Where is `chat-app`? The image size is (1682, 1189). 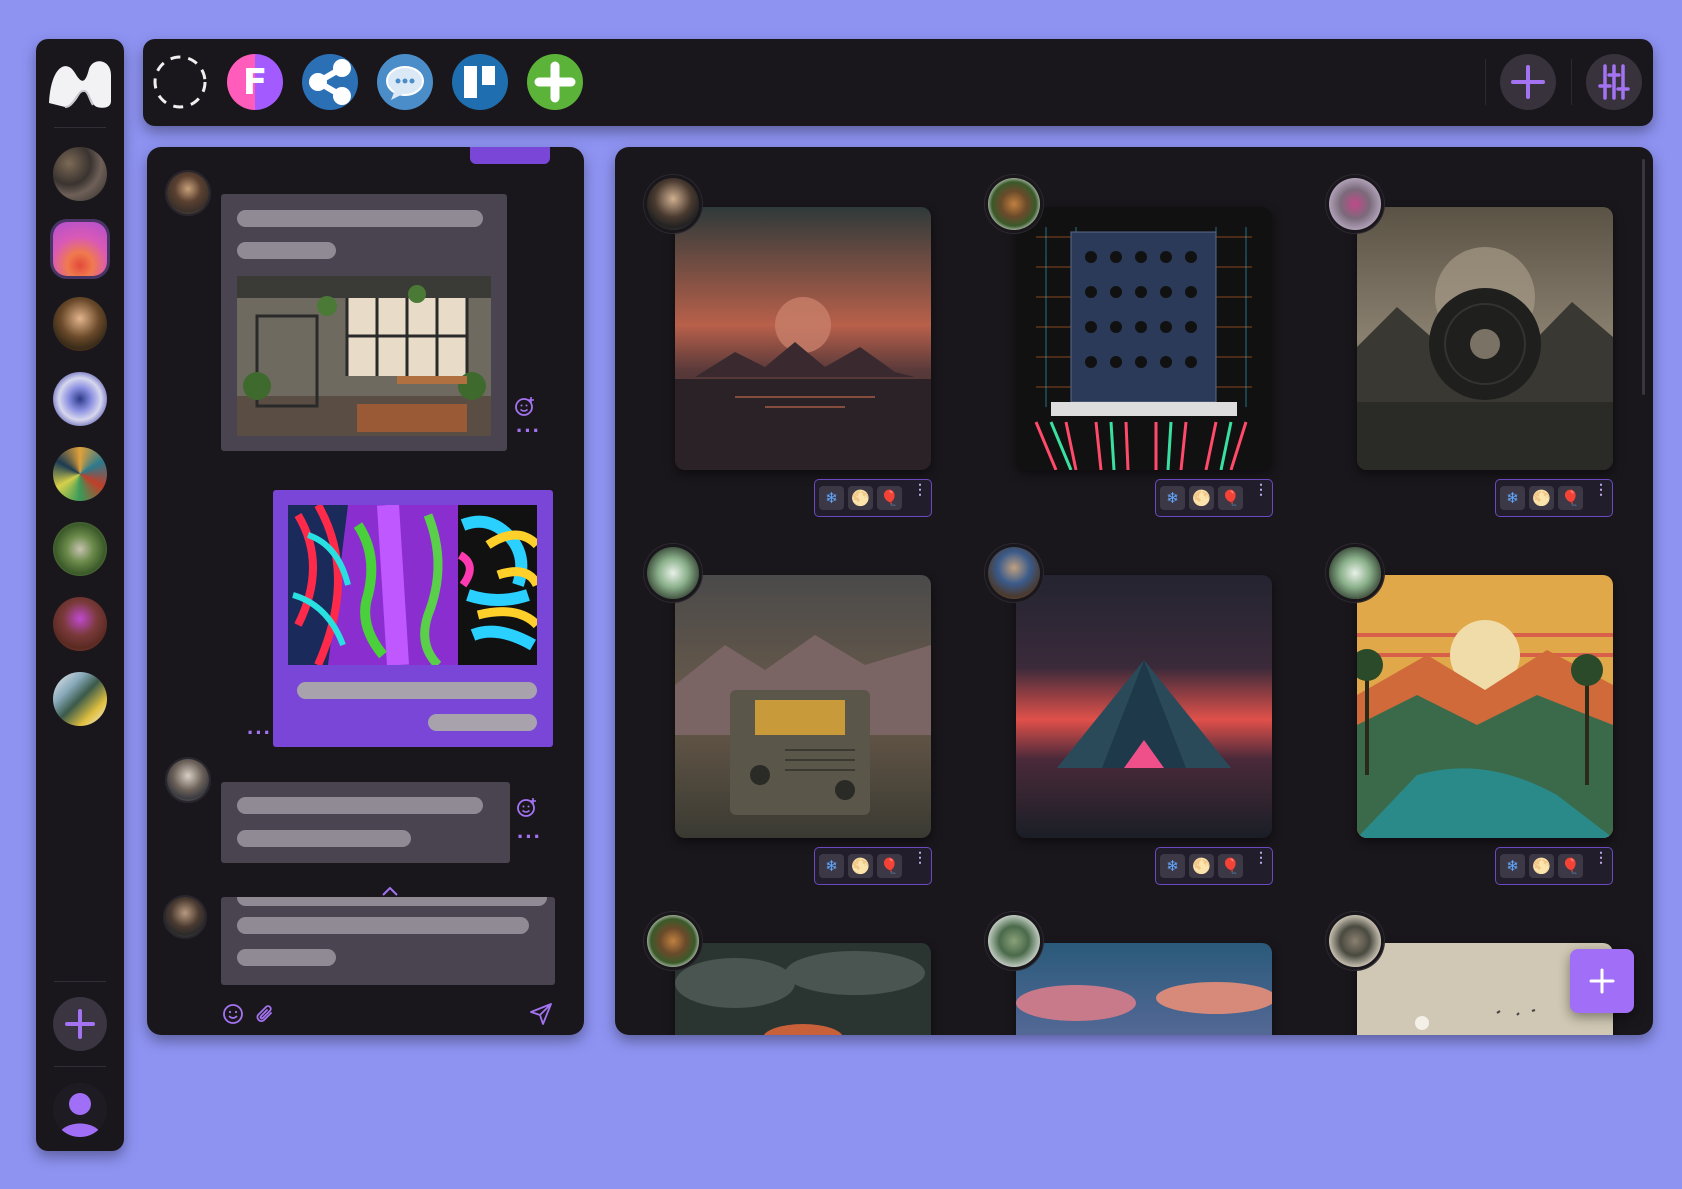 chat-app is located at coordinates (405, 82).